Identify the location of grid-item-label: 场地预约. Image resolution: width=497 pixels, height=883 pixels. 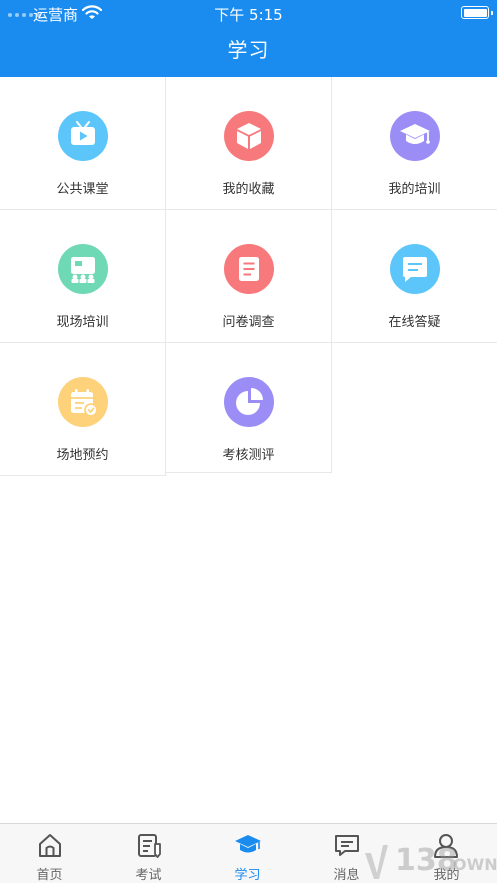
(82, 455).